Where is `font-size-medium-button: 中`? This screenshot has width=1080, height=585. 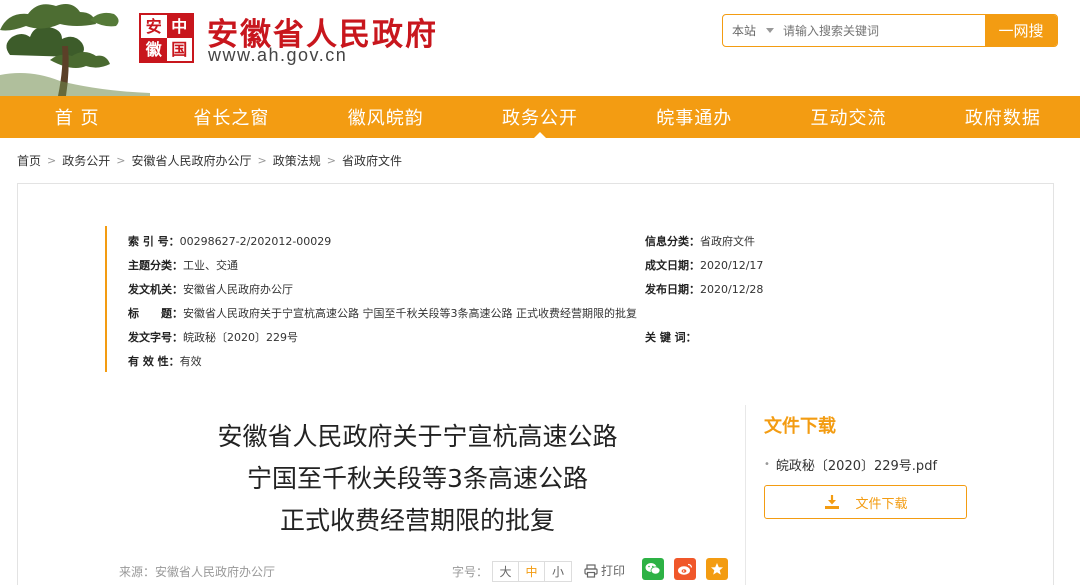
font-size-medium-button: 中 is located at coordinates (532, 571).